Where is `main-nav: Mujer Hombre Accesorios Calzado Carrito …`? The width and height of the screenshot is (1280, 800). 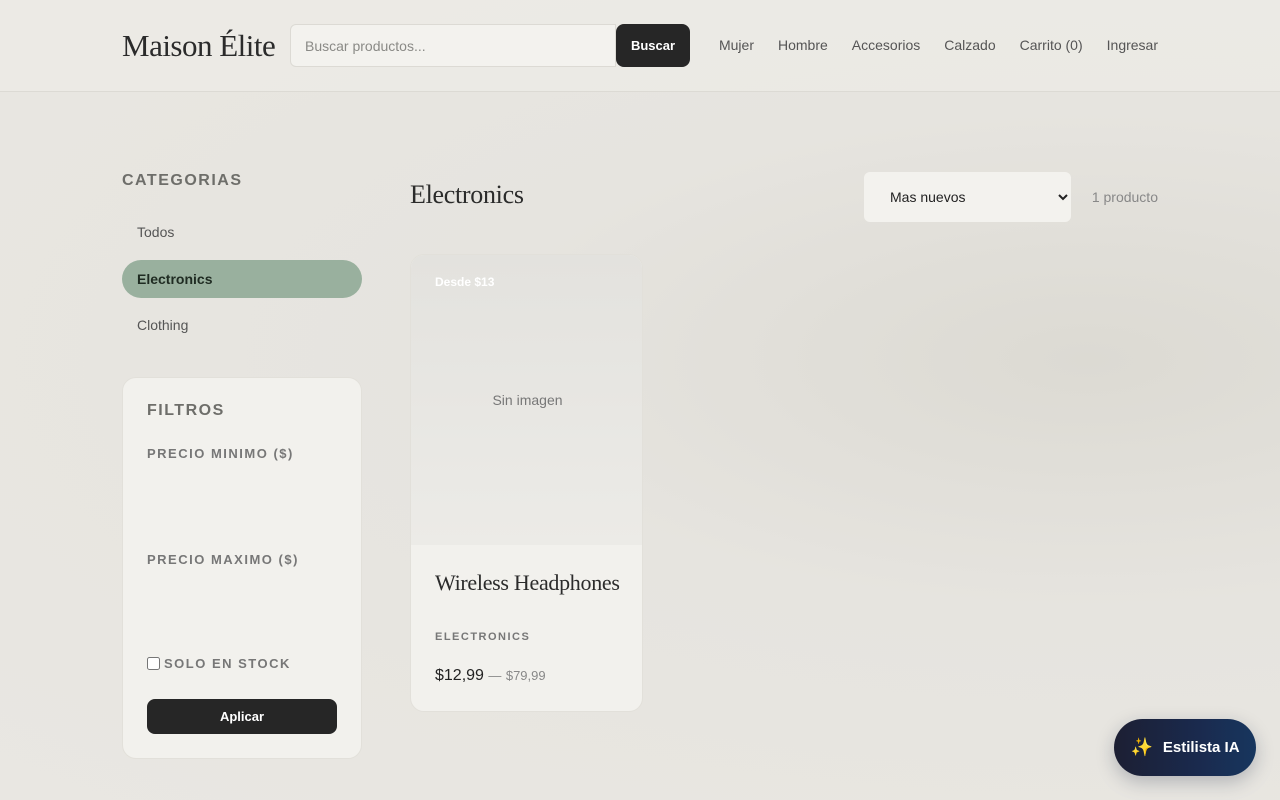
main-nav: Mujer Hombre Accesorios Calzado Carrito … is located at coordinates (938, 45).